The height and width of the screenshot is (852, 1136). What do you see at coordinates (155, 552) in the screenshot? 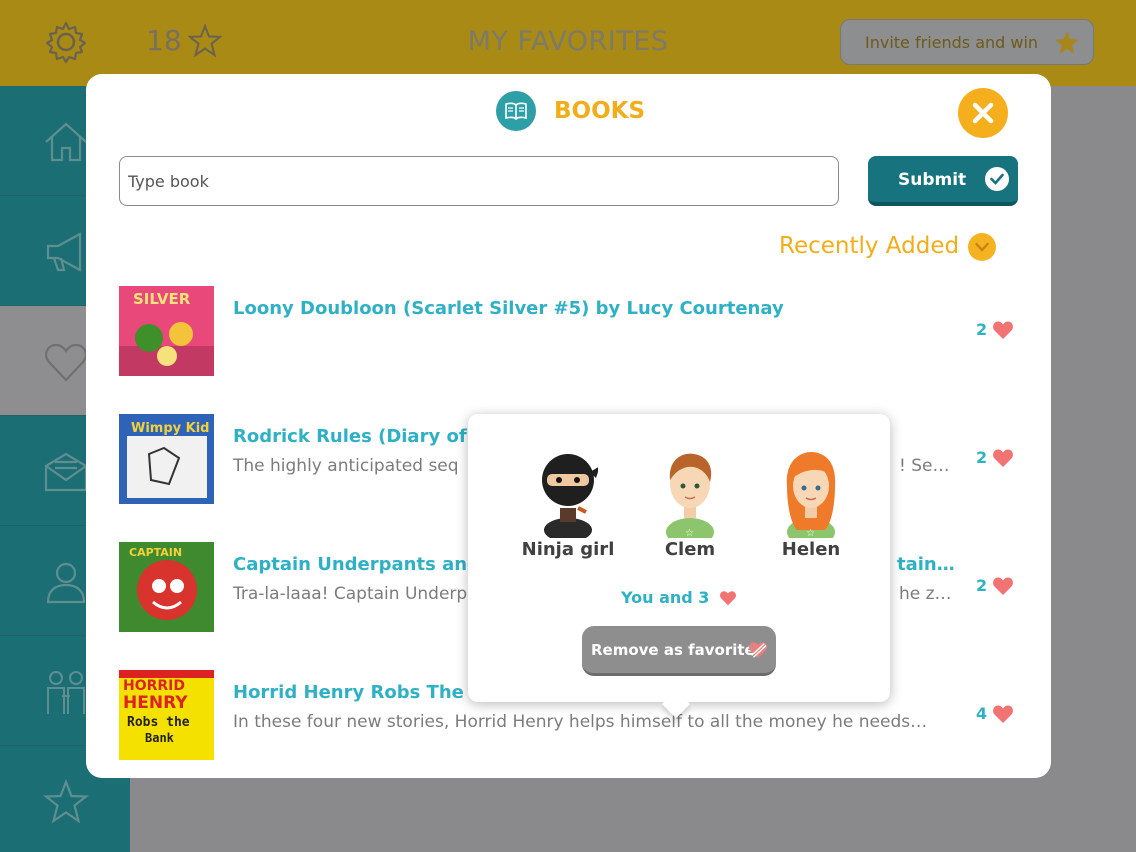
I see `cover-text: CAPTAIN` at bounding box center [155, 552].